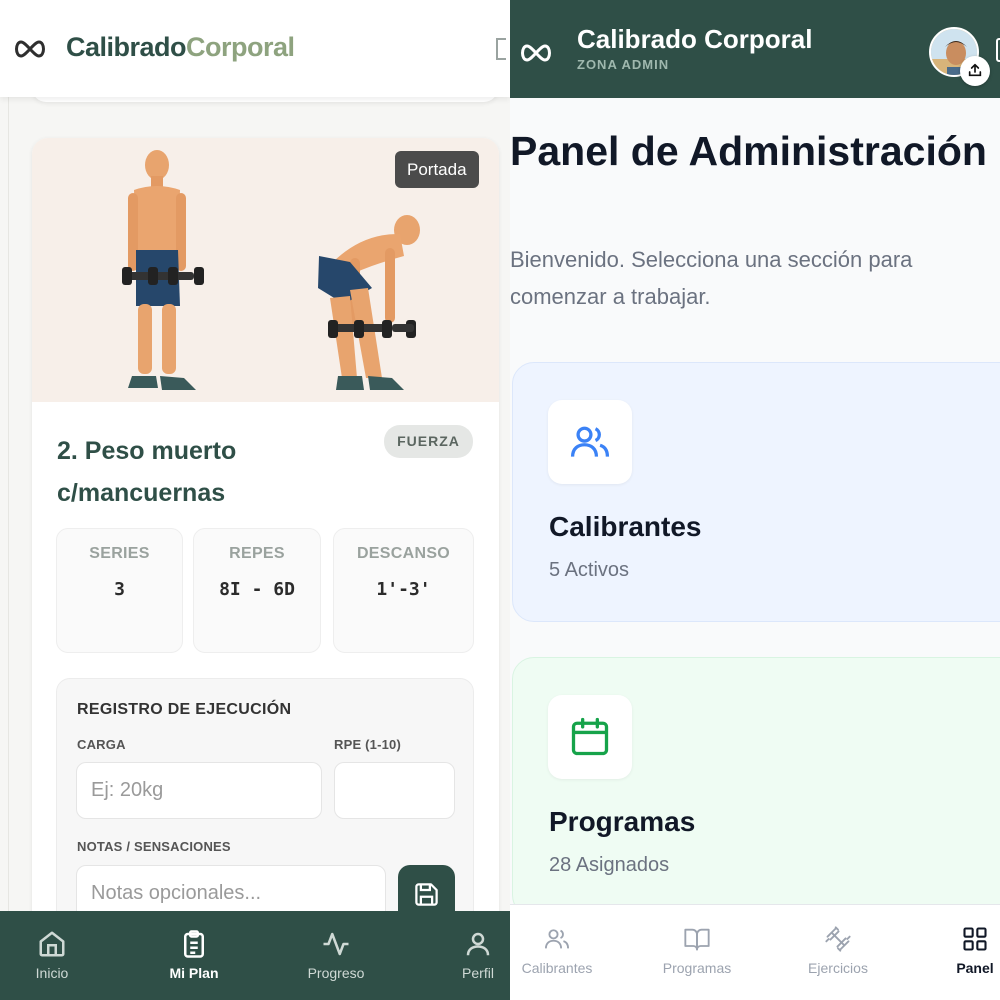  Describe the element at coordinates (403, 553) in the screenshot. I see `stat-label: DESCANSO` at that location.